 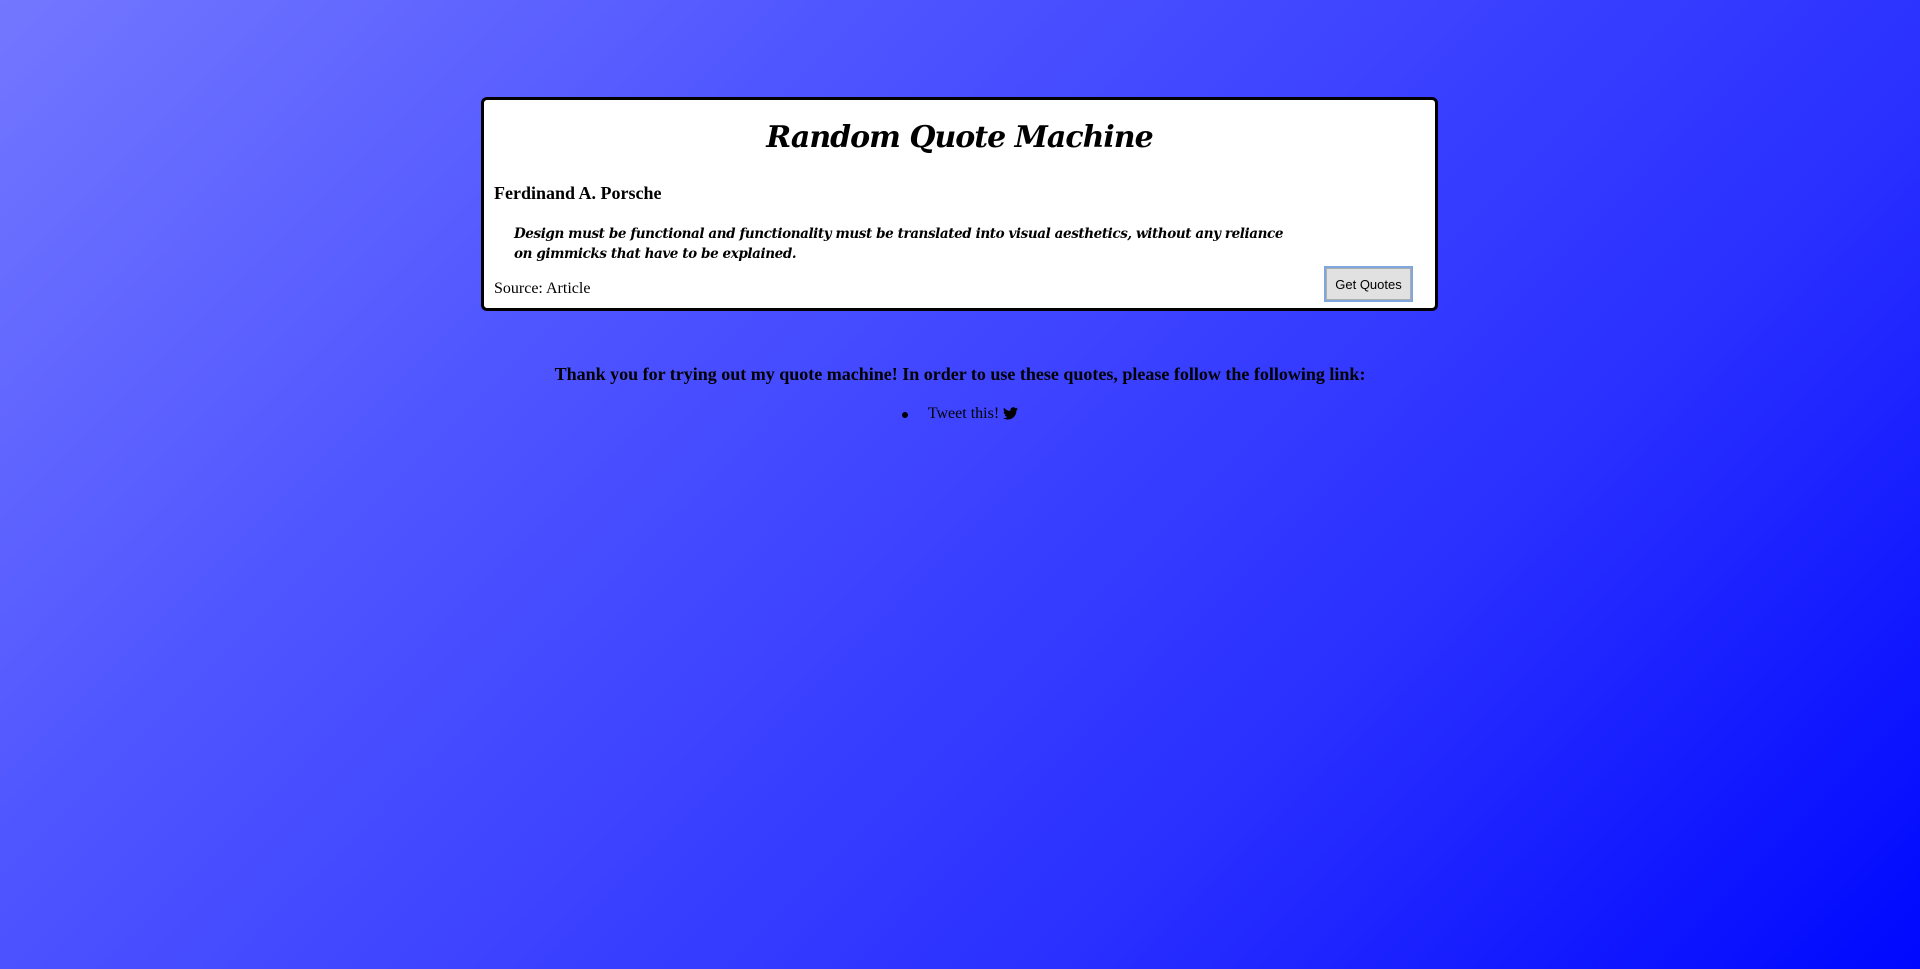 I want to click on page-title: Random Quote Machine, so click(x=959, y=137).